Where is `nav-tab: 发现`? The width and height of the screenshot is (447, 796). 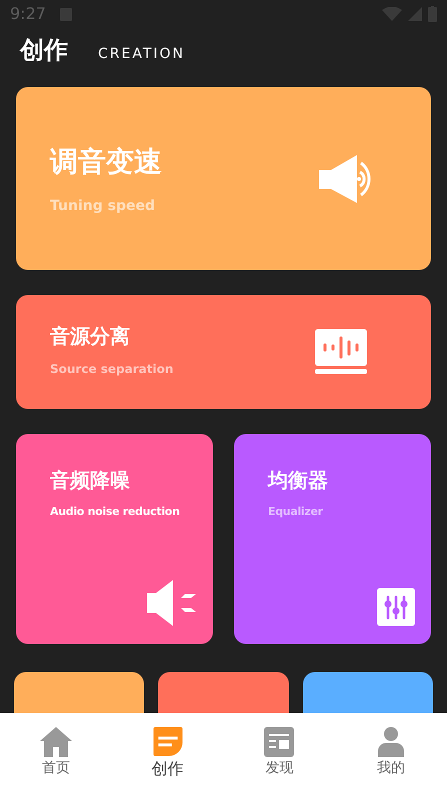 nav-tab: 发现 is located at coordinates (280, 754).